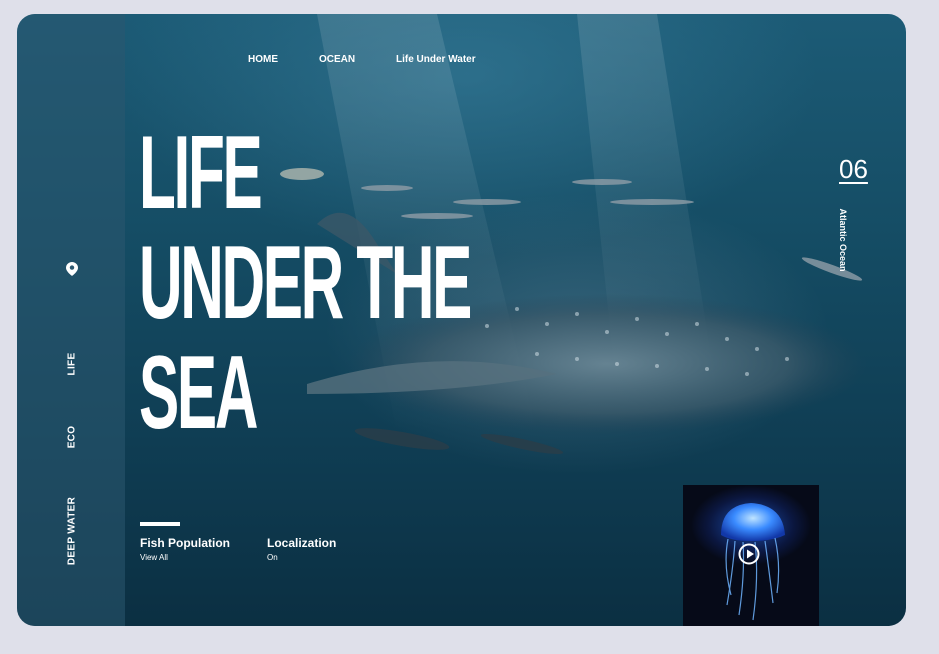 This screenshot has width=939, height=654. What do you see at coordinates (72, 364) in the screenshot?
I see `sidebar-item-life: LIFE` at bounding box center [72, 364].